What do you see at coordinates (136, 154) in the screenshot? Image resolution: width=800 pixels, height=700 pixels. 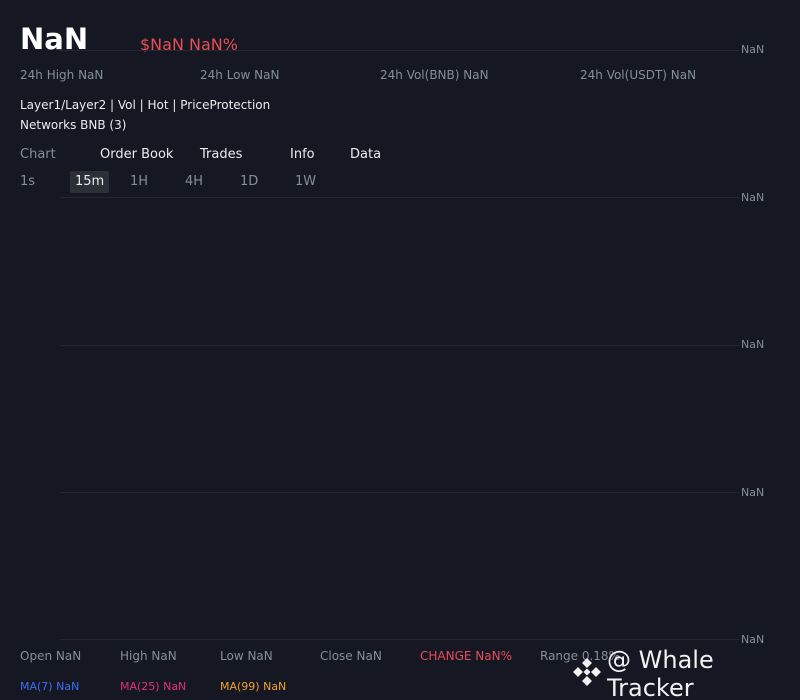 I see `tab-order-book: Order Book` at bounding box center [136, 154].